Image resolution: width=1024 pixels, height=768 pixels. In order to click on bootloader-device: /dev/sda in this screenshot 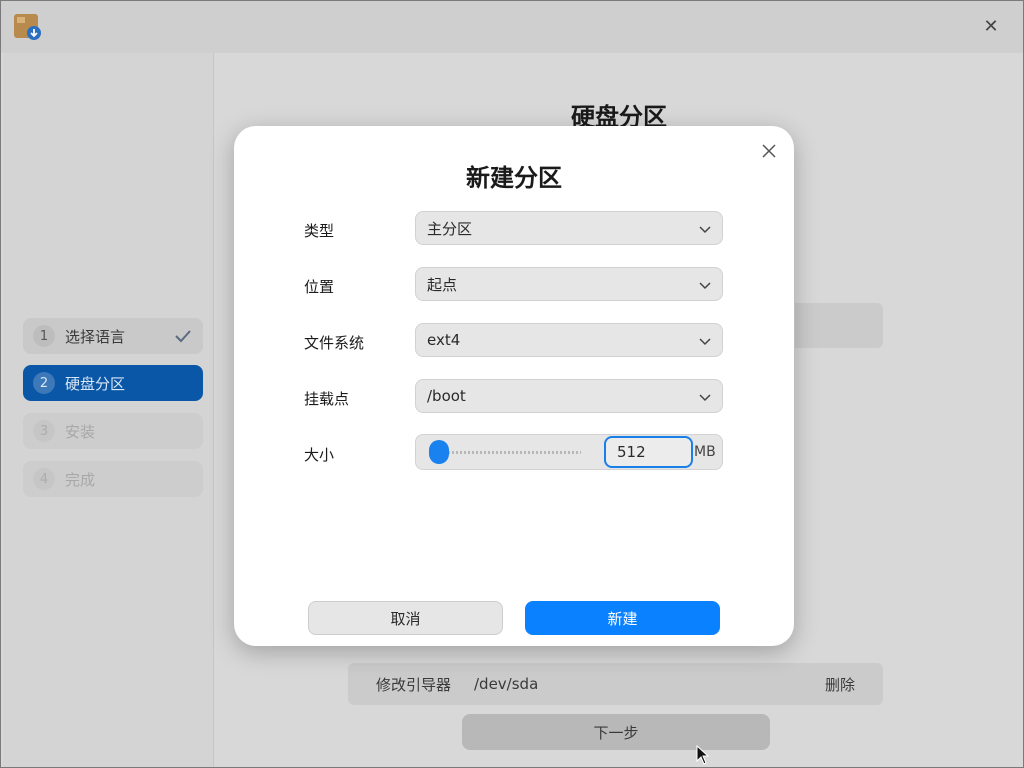, I will do `click(649, 684)`.